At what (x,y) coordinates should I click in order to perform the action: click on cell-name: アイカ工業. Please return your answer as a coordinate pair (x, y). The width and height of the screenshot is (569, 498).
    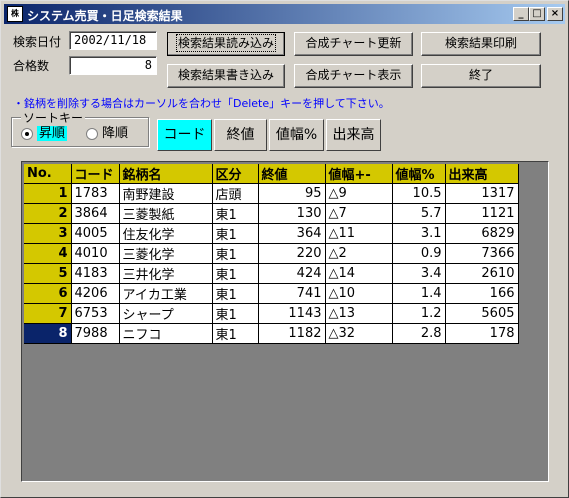
    Looking at the image, I should click on (166, 293).